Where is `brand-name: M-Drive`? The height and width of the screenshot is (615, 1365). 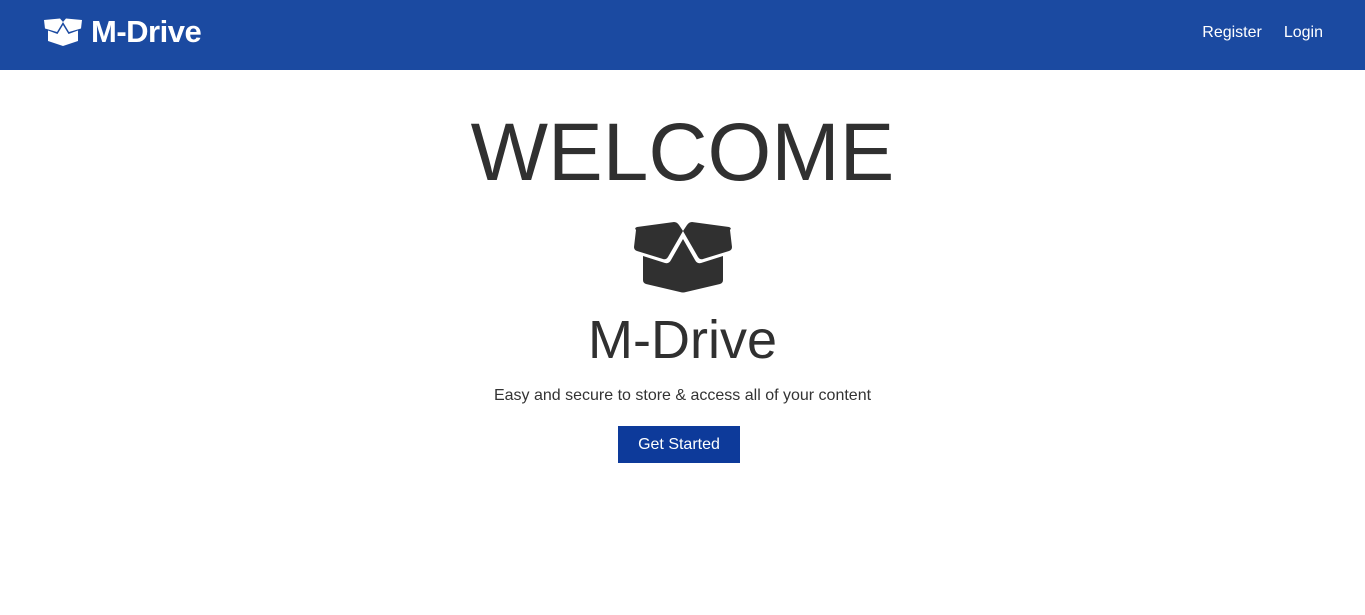 brand-name: M-Drive is located at coordinates (146, 31).